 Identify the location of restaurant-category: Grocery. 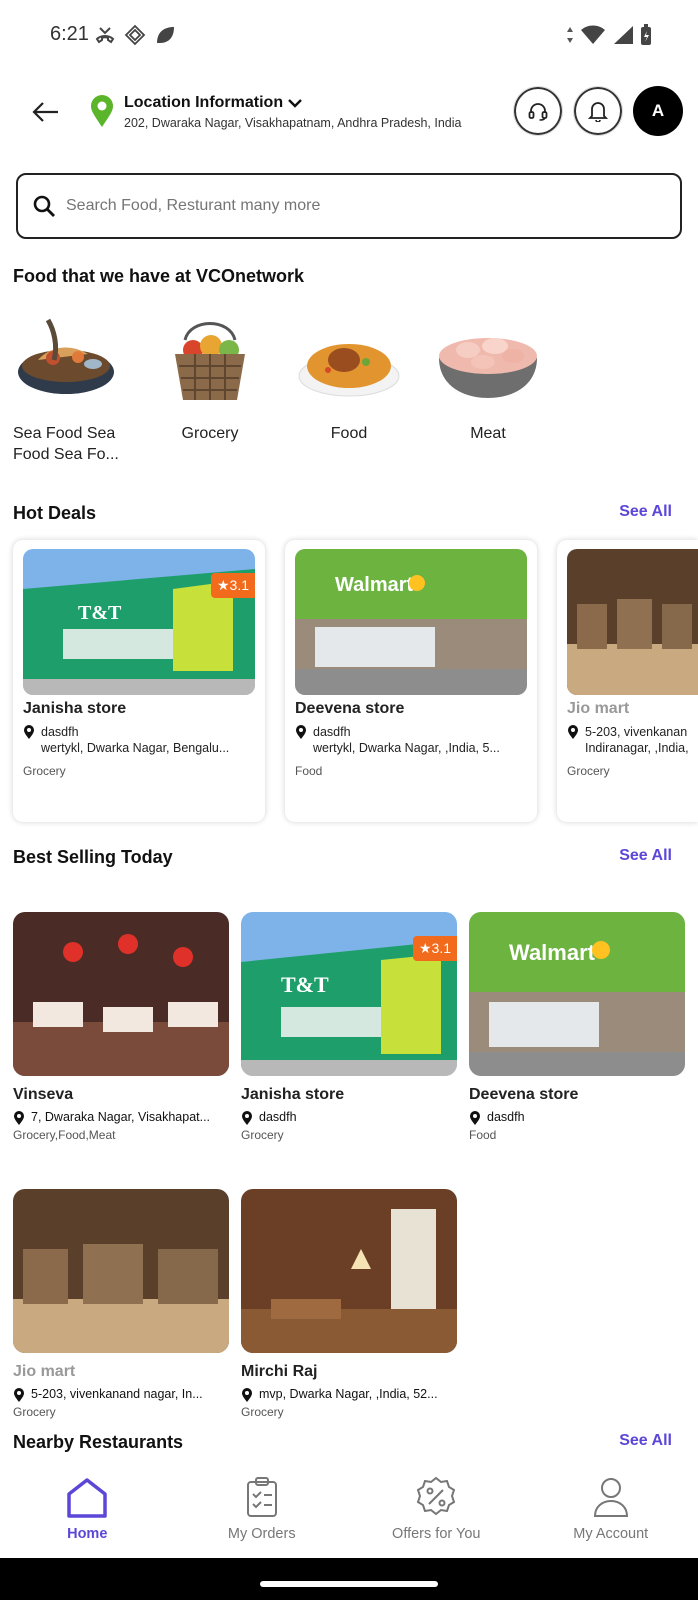
(262, 1412).